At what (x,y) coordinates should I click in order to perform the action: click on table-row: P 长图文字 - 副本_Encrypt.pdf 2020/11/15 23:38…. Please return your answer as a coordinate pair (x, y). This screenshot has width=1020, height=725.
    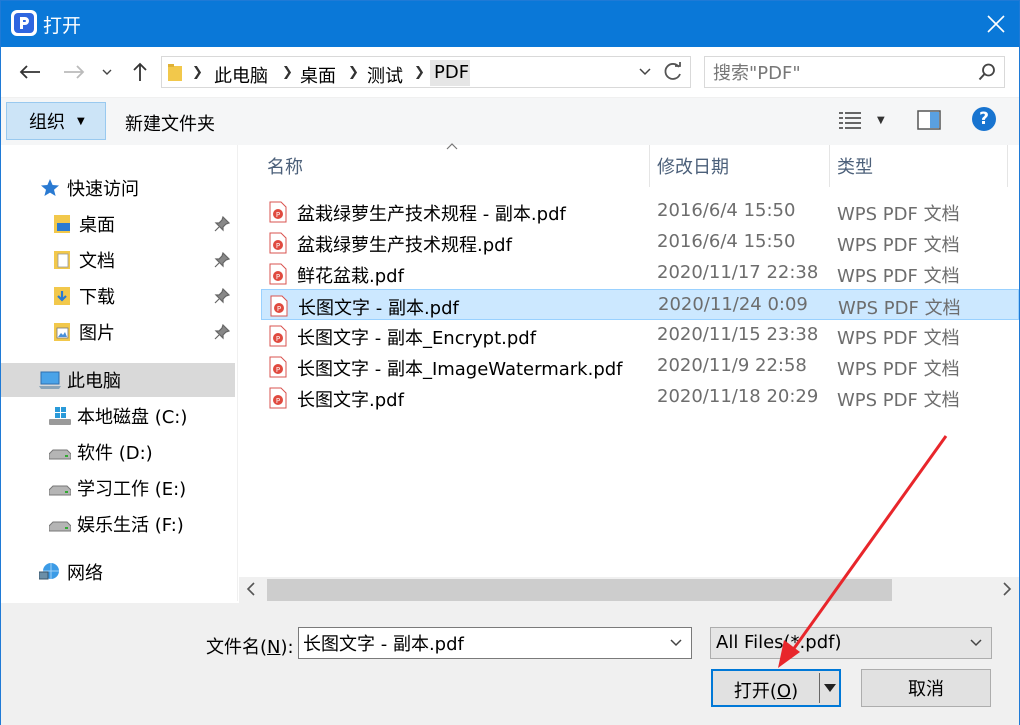
    Looking at the image, I should click on (640, 335).